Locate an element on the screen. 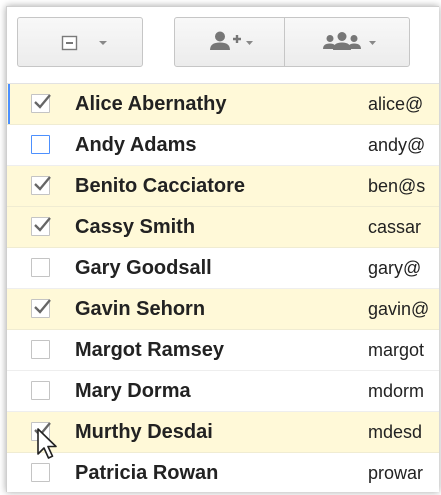  contact-email: margot is located at coordinates (396, 350).